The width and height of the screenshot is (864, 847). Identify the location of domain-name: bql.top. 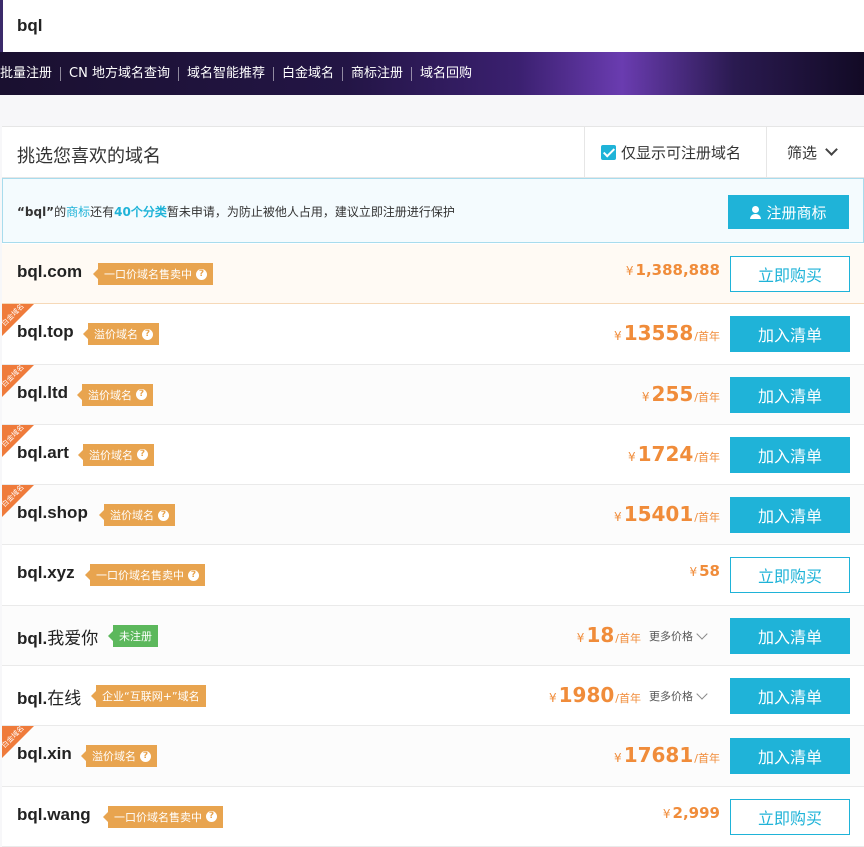
(45, 332).